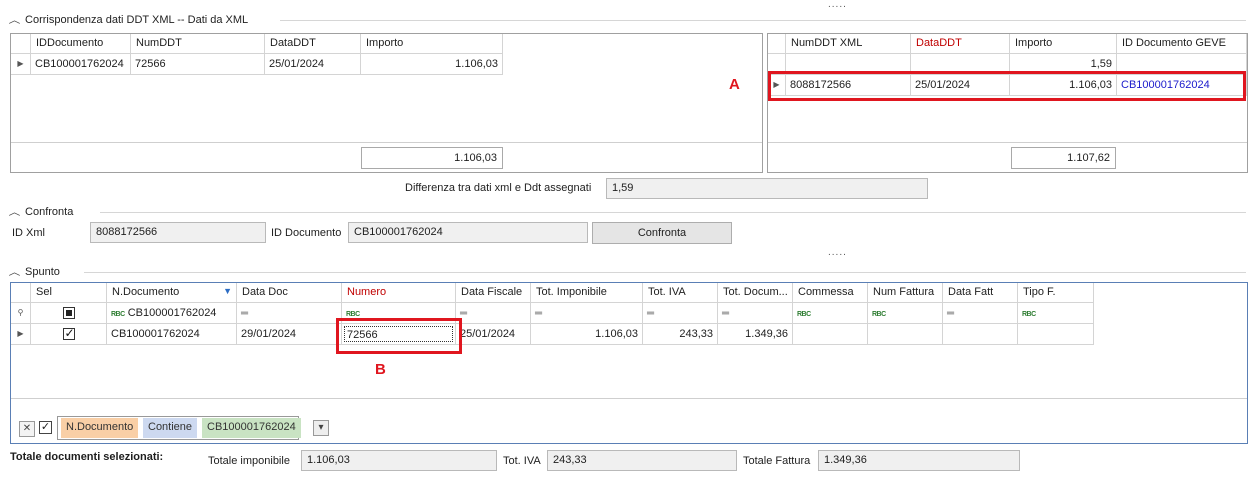 The image size is (1254, 482). What do you see at coordinates (493, 313) in the screenshot?
I see `filter-cell-data-fiscale: ═` at bounding box center [493, 313].